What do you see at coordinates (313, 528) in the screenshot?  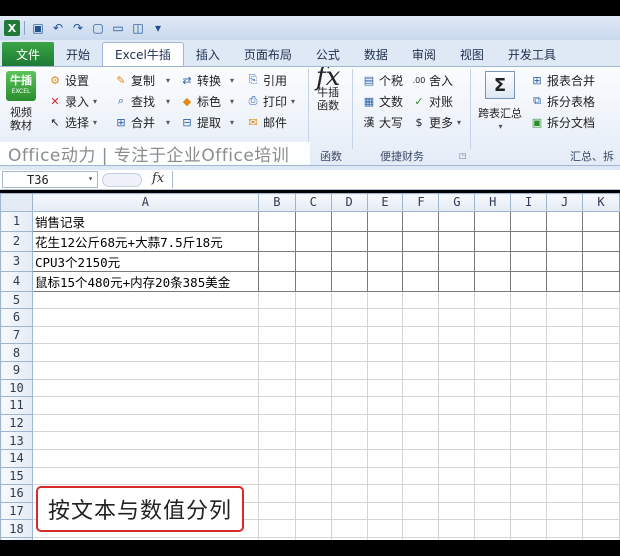 I see `cell-c18` at bounding box center [313, 528].